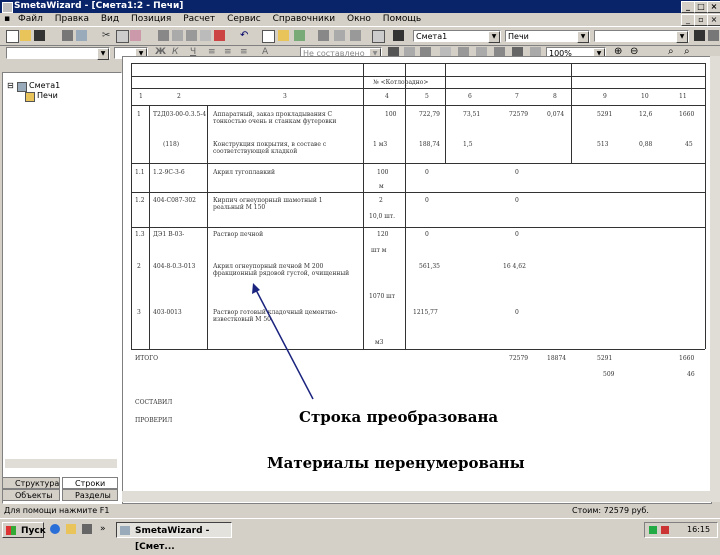 The image size is (720, 555). I want to click on save-icon, so click(39, 35).